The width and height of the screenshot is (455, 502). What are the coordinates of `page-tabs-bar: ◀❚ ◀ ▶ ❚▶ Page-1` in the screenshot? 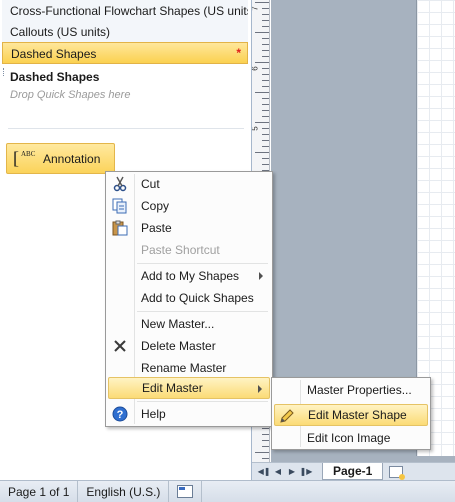 It's located at (353, 471).